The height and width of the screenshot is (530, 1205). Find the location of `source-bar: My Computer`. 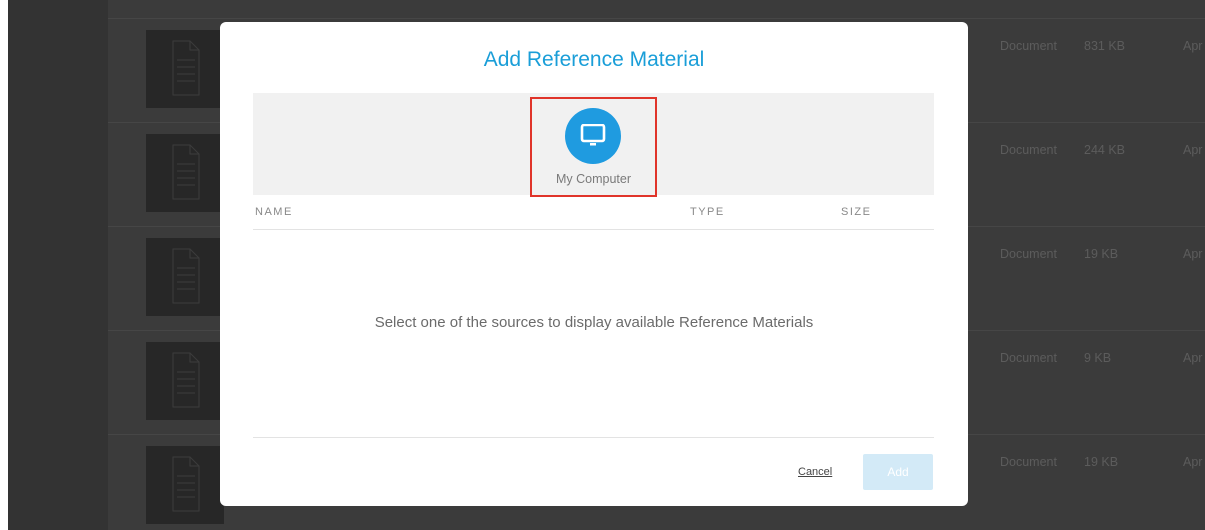

source-bar: My Computer is located at coordinates (593, 145).